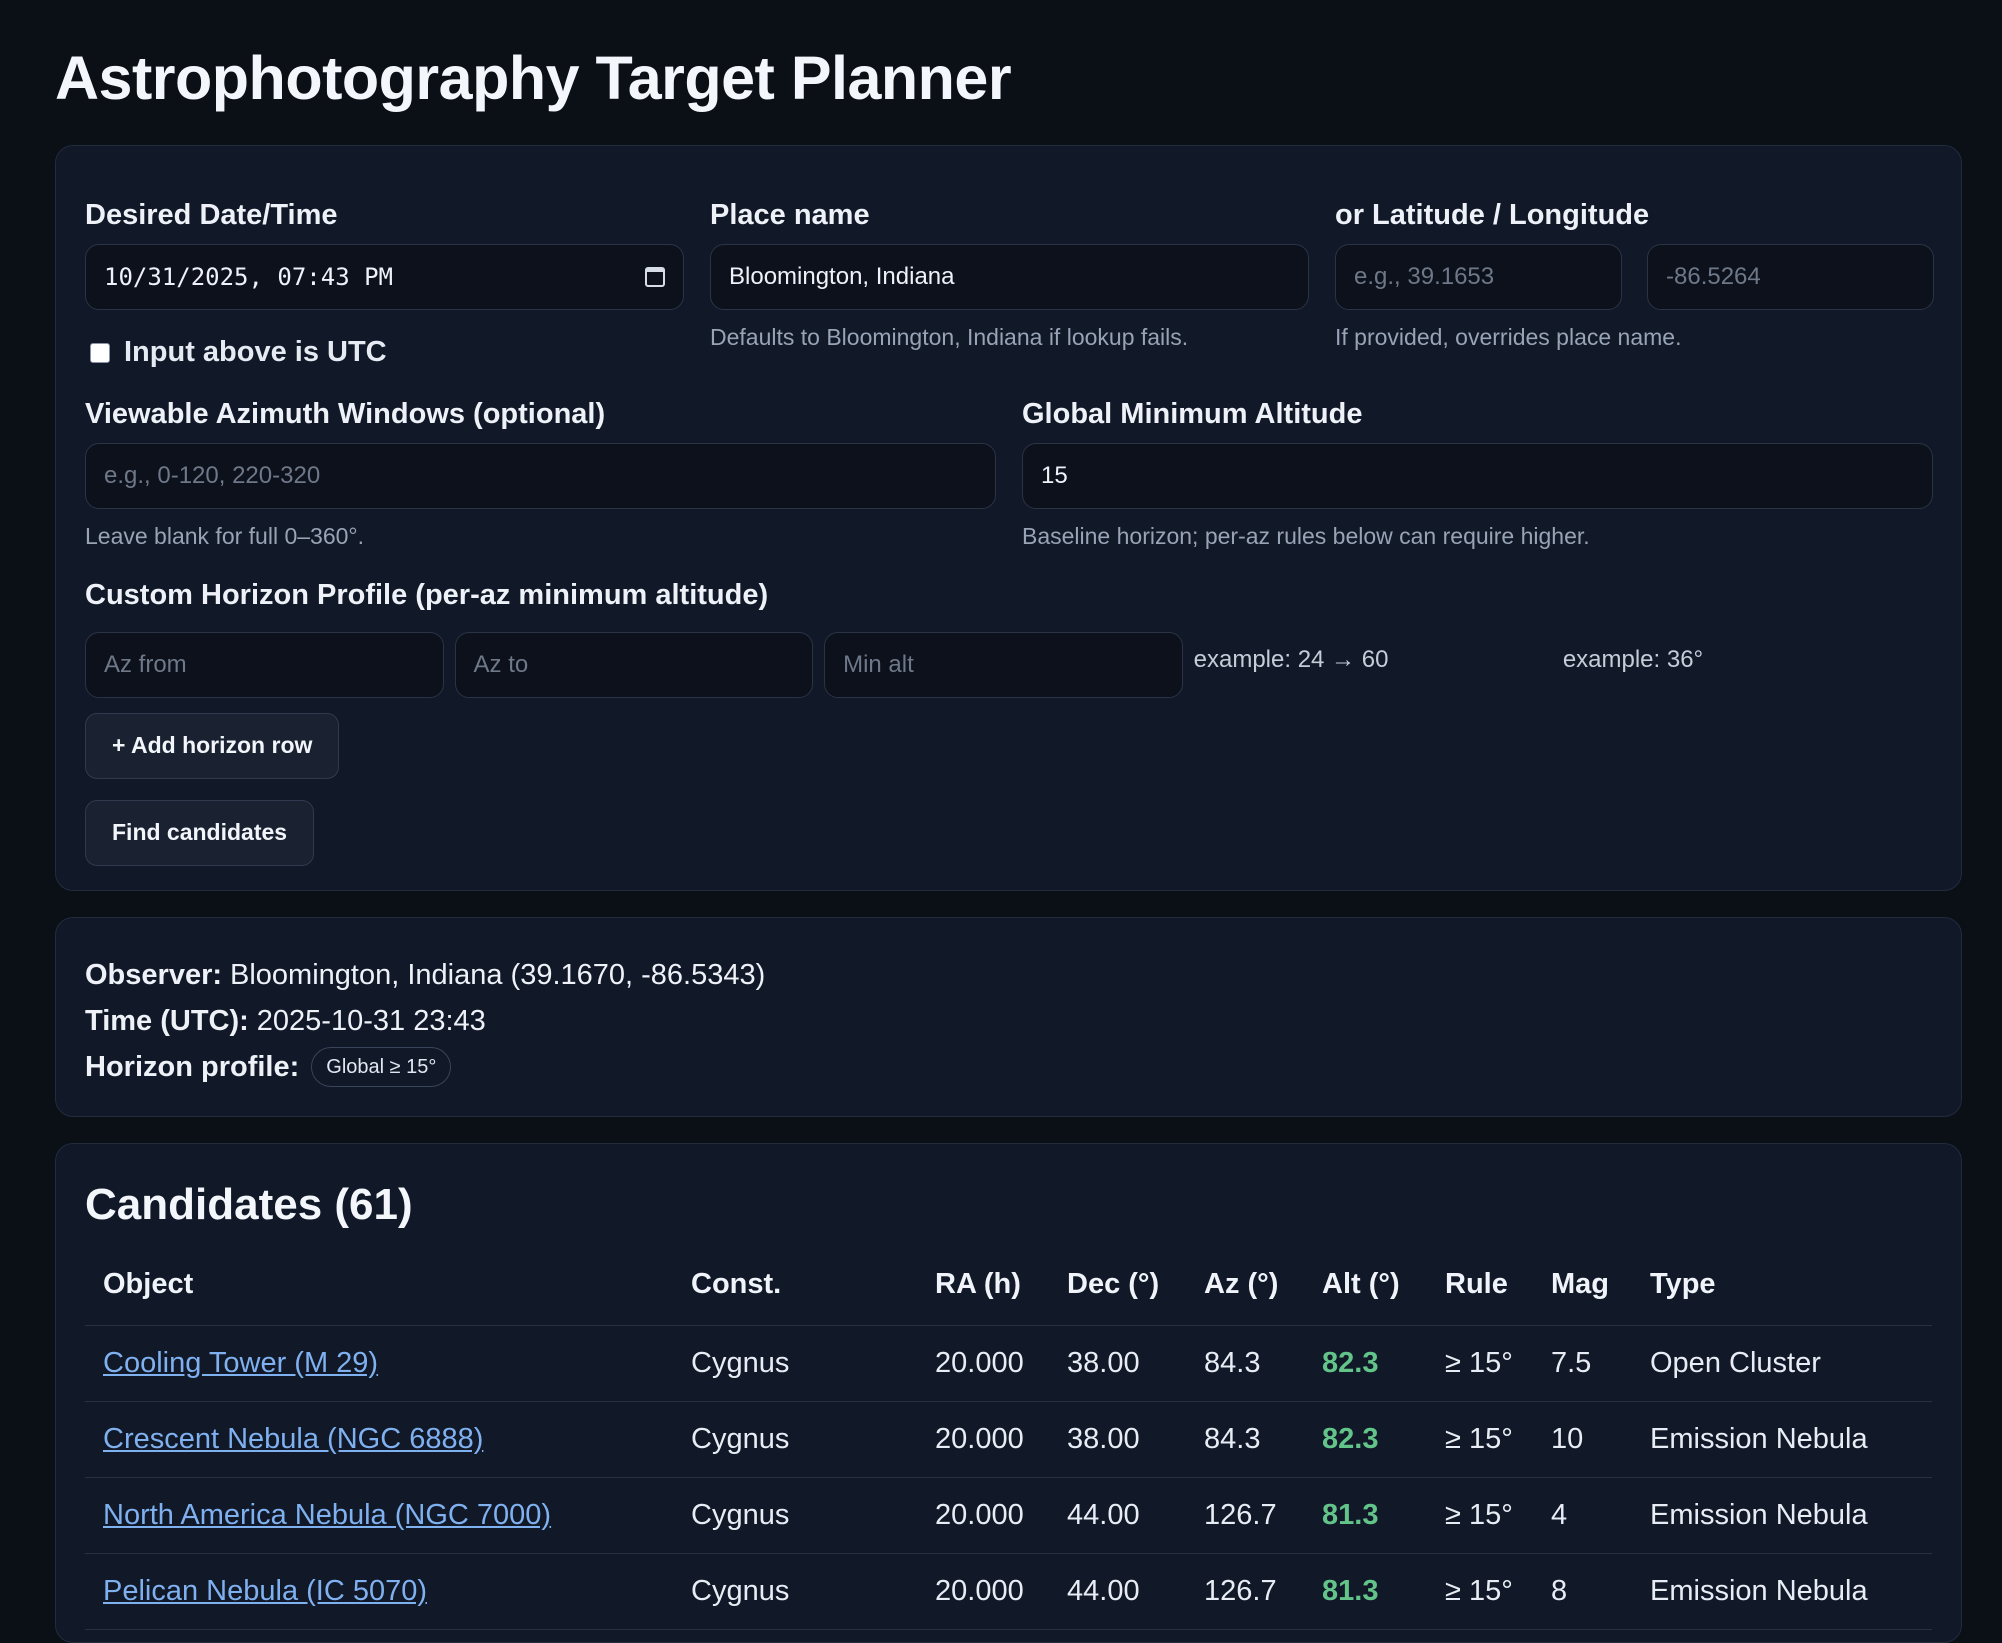  I want to click on datetime-input: 10/31/2025, 07:43 PM, so click(384, 277).